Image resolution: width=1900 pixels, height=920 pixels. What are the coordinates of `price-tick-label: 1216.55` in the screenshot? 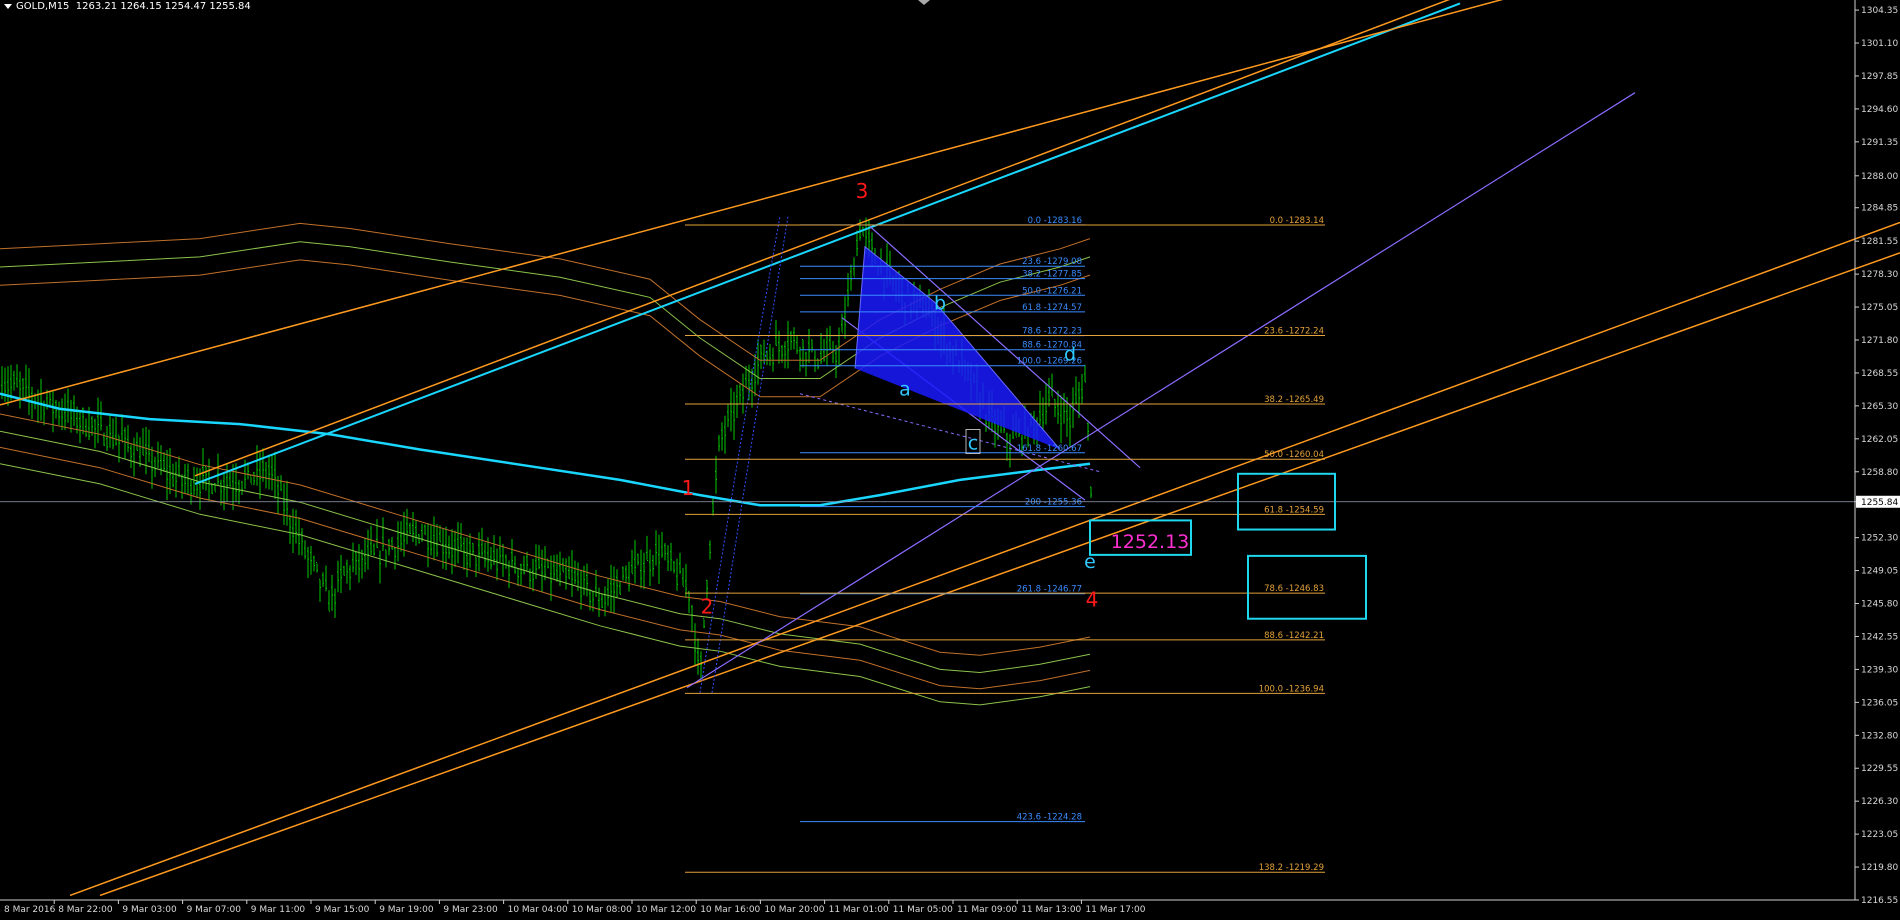 It's located at (1879, 901).